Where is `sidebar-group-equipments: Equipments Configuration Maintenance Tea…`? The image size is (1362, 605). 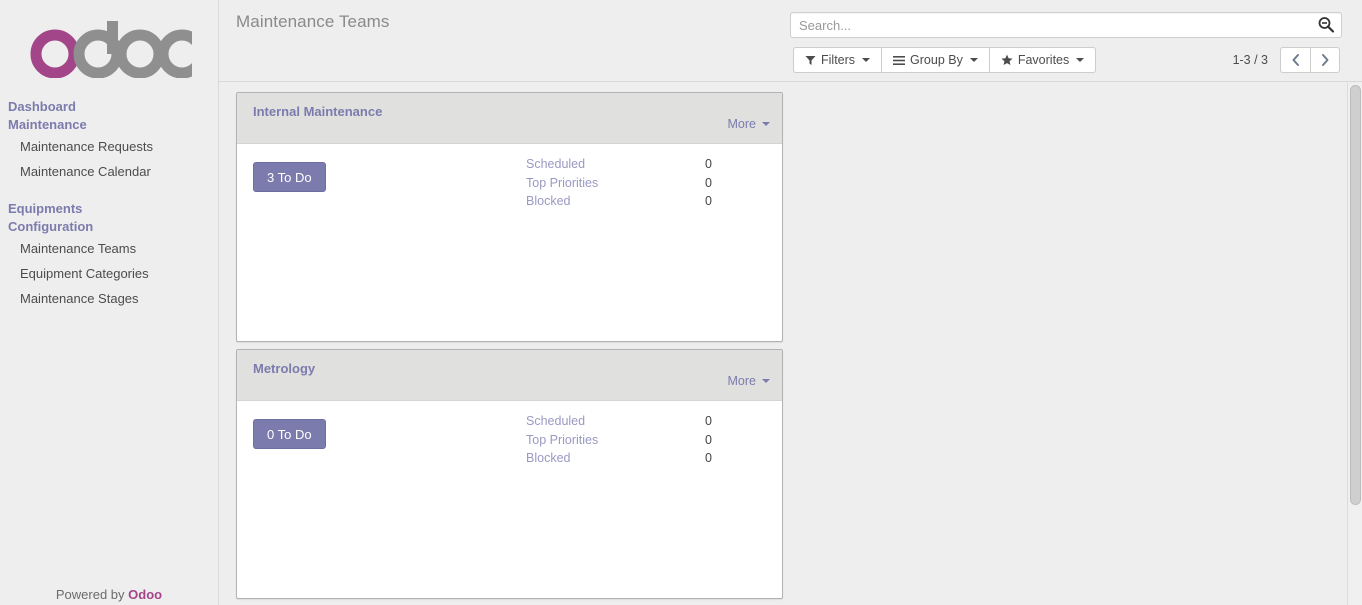
sidebar-group-equipments: Equipments Configuration Maintenance Tea… is located at coordinates (109, 255).